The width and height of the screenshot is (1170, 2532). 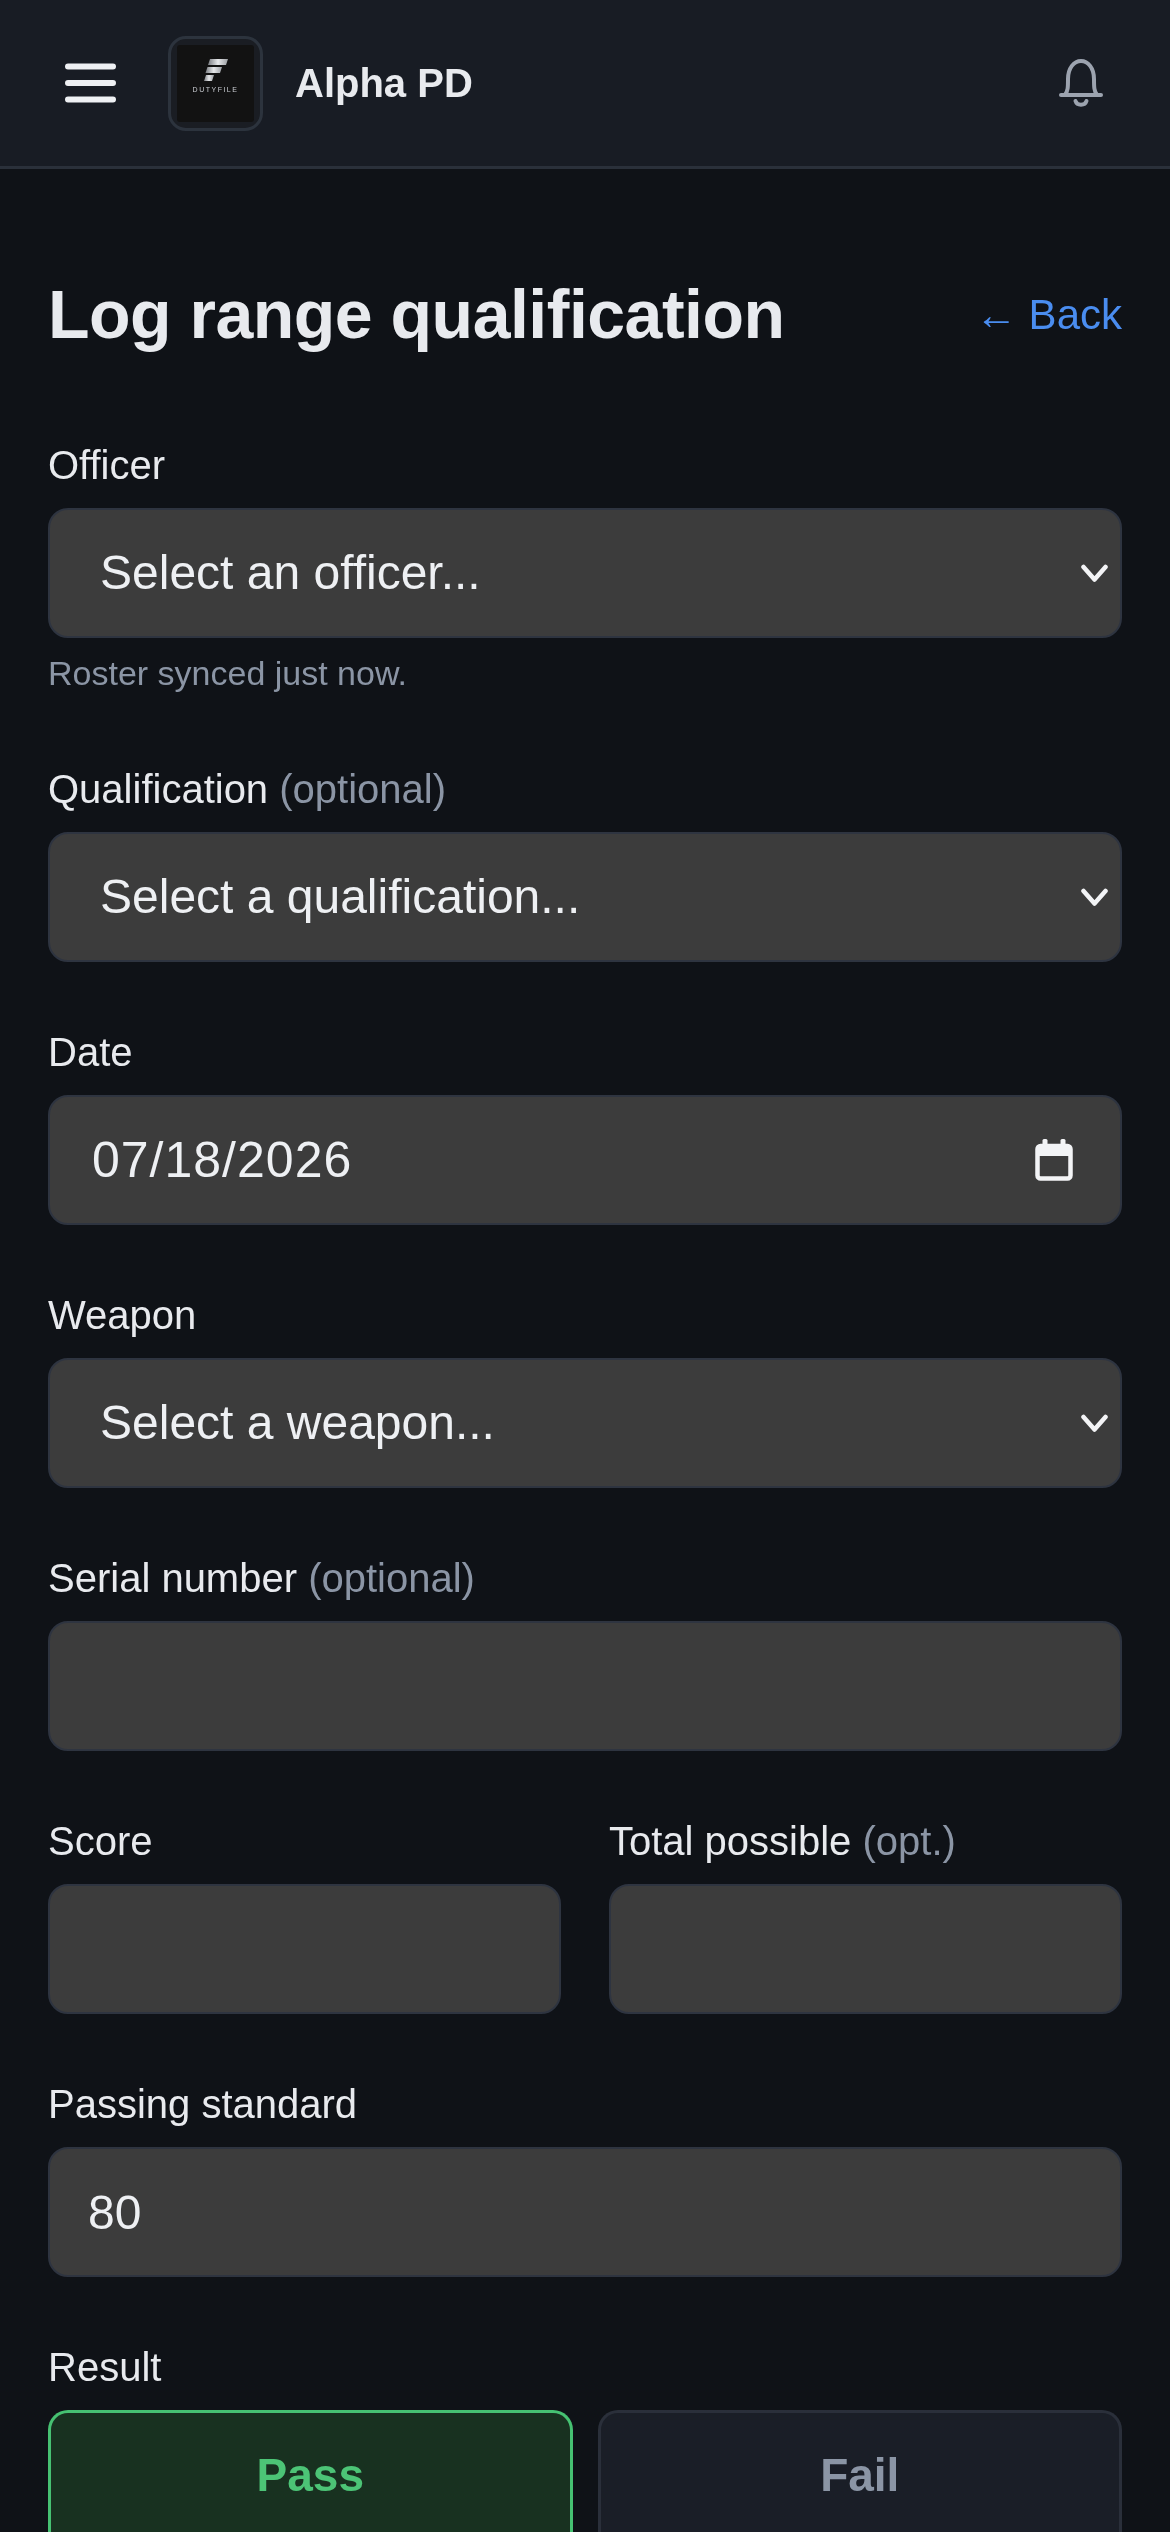 I want to click on field-label: Qualification (optional), so click(x=247, y=789).